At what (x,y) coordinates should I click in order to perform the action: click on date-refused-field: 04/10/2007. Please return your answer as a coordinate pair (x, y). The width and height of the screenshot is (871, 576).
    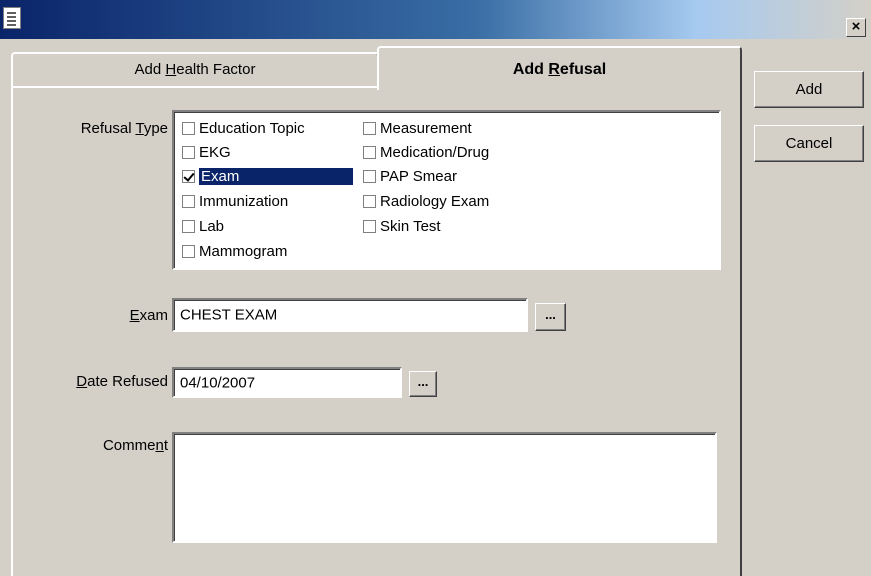
    Looking at the image, I should click on (287, 382).